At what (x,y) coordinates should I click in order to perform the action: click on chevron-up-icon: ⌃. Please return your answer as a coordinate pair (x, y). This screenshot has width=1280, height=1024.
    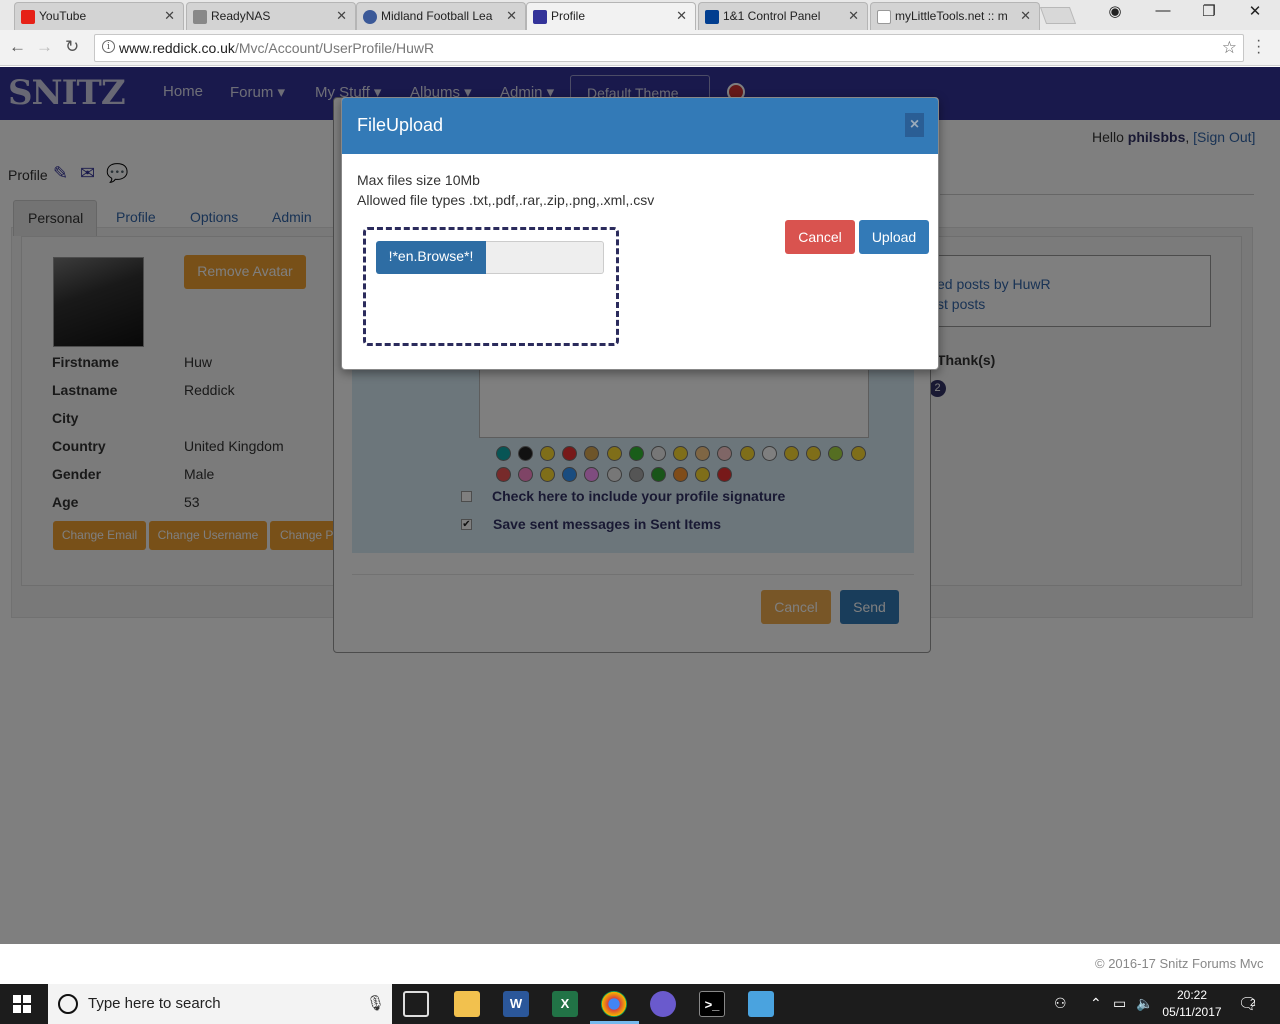
    Looking at the image, I should click on (1096, 1003).